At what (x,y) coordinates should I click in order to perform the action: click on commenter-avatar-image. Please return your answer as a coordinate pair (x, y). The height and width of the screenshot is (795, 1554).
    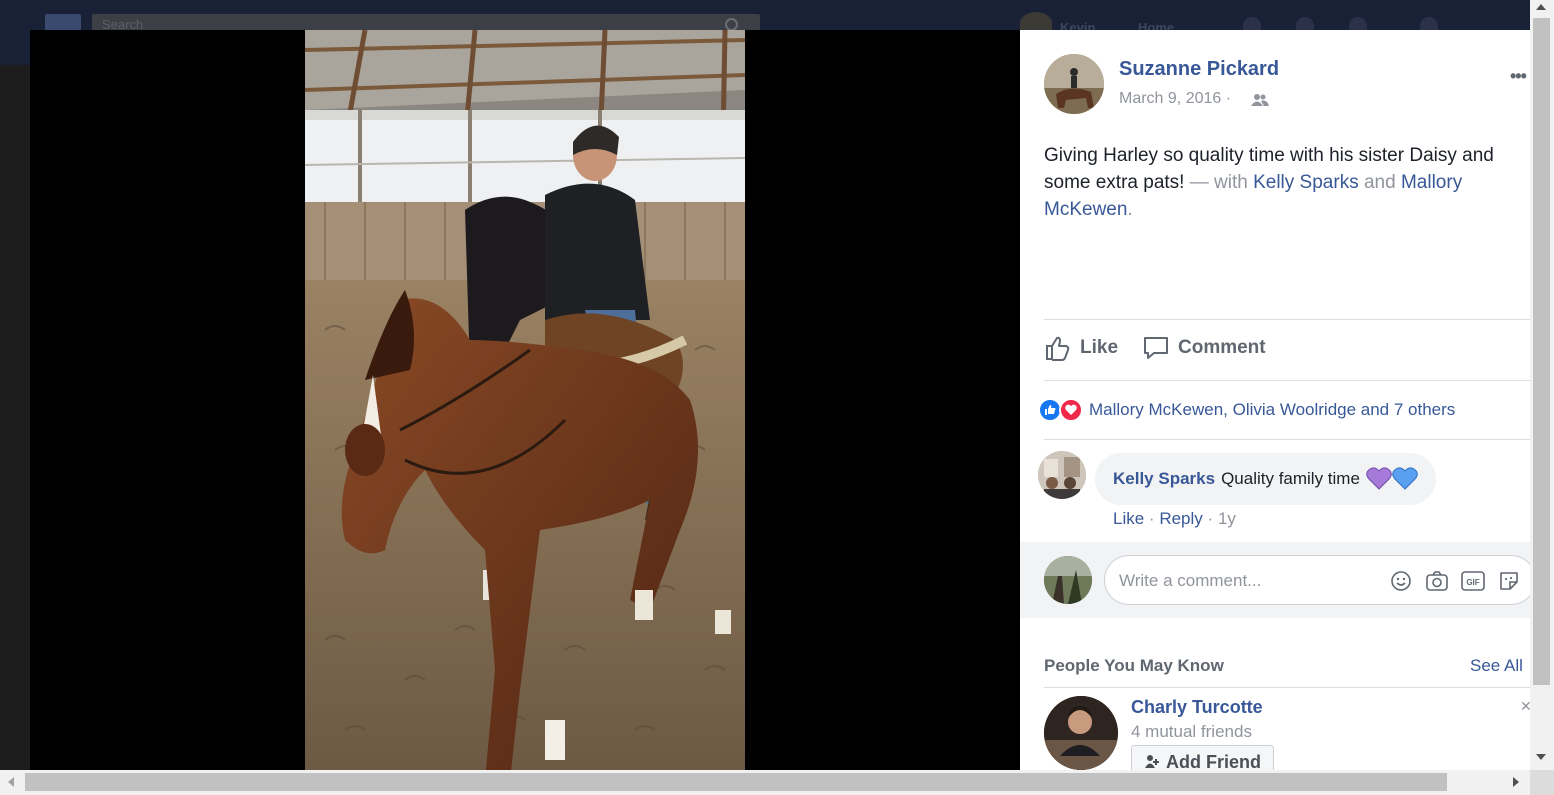
    Looking at the image, I should click on (1062, 475).